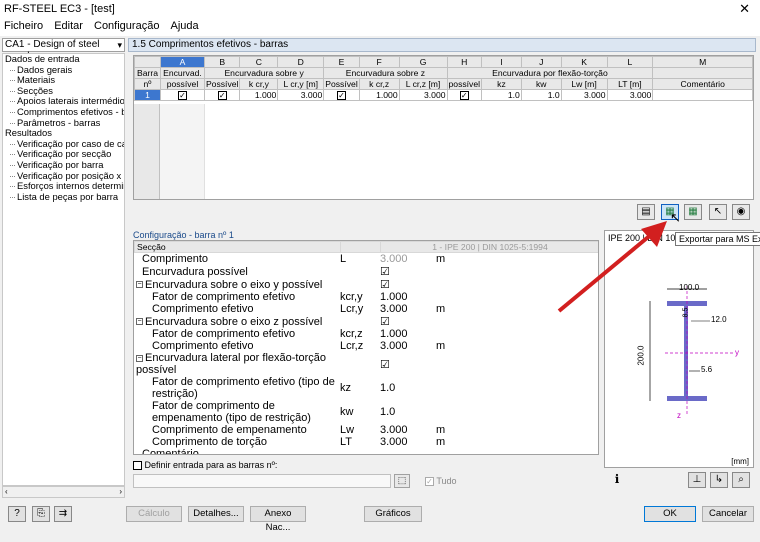 This screenshot has width=760, height=542. Describe the element at coordinates (744, 9) in the screenshot. I see `close-icon: ✕` at that location.